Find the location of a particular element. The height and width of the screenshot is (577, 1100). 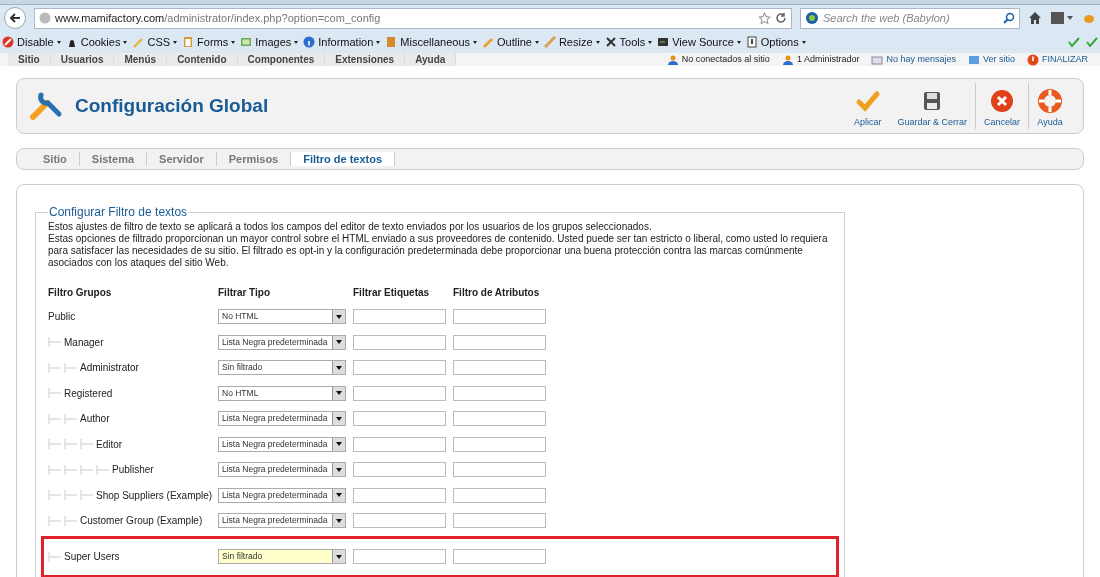

tools-icon is located at coordinates (610, 42).